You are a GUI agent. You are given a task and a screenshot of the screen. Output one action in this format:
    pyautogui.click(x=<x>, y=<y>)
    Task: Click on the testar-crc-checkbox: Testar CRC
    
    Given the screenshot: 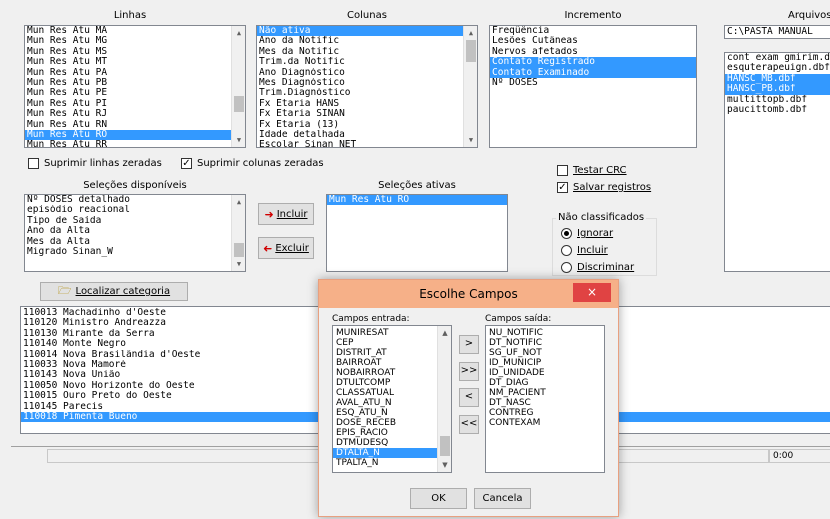 What is the action you would take?
    pyautogui.click(x=592, y=170)
    